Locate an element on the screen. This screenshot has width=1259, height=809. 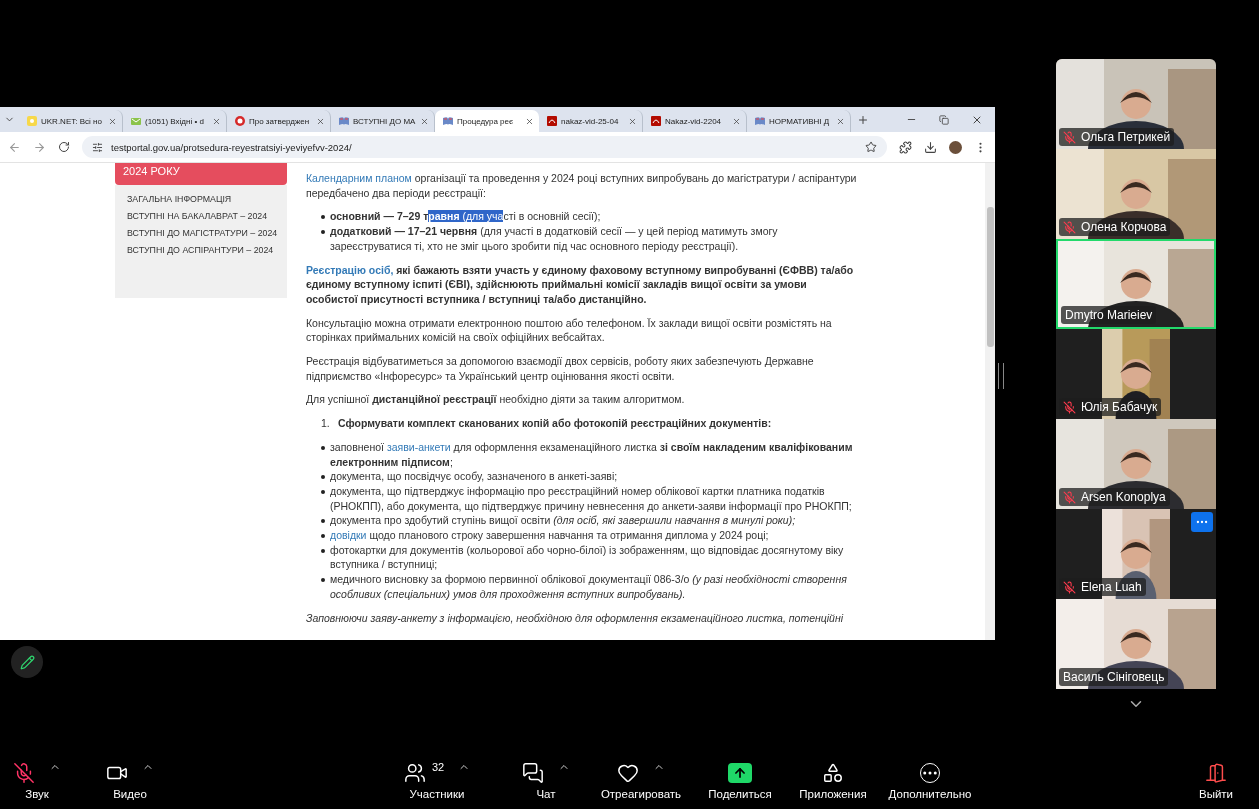
list-item: документа про здобутий ступінь вищої освіти (для осіб, які завершили навчання в минулі роки); is located at coordinates (563, 521).